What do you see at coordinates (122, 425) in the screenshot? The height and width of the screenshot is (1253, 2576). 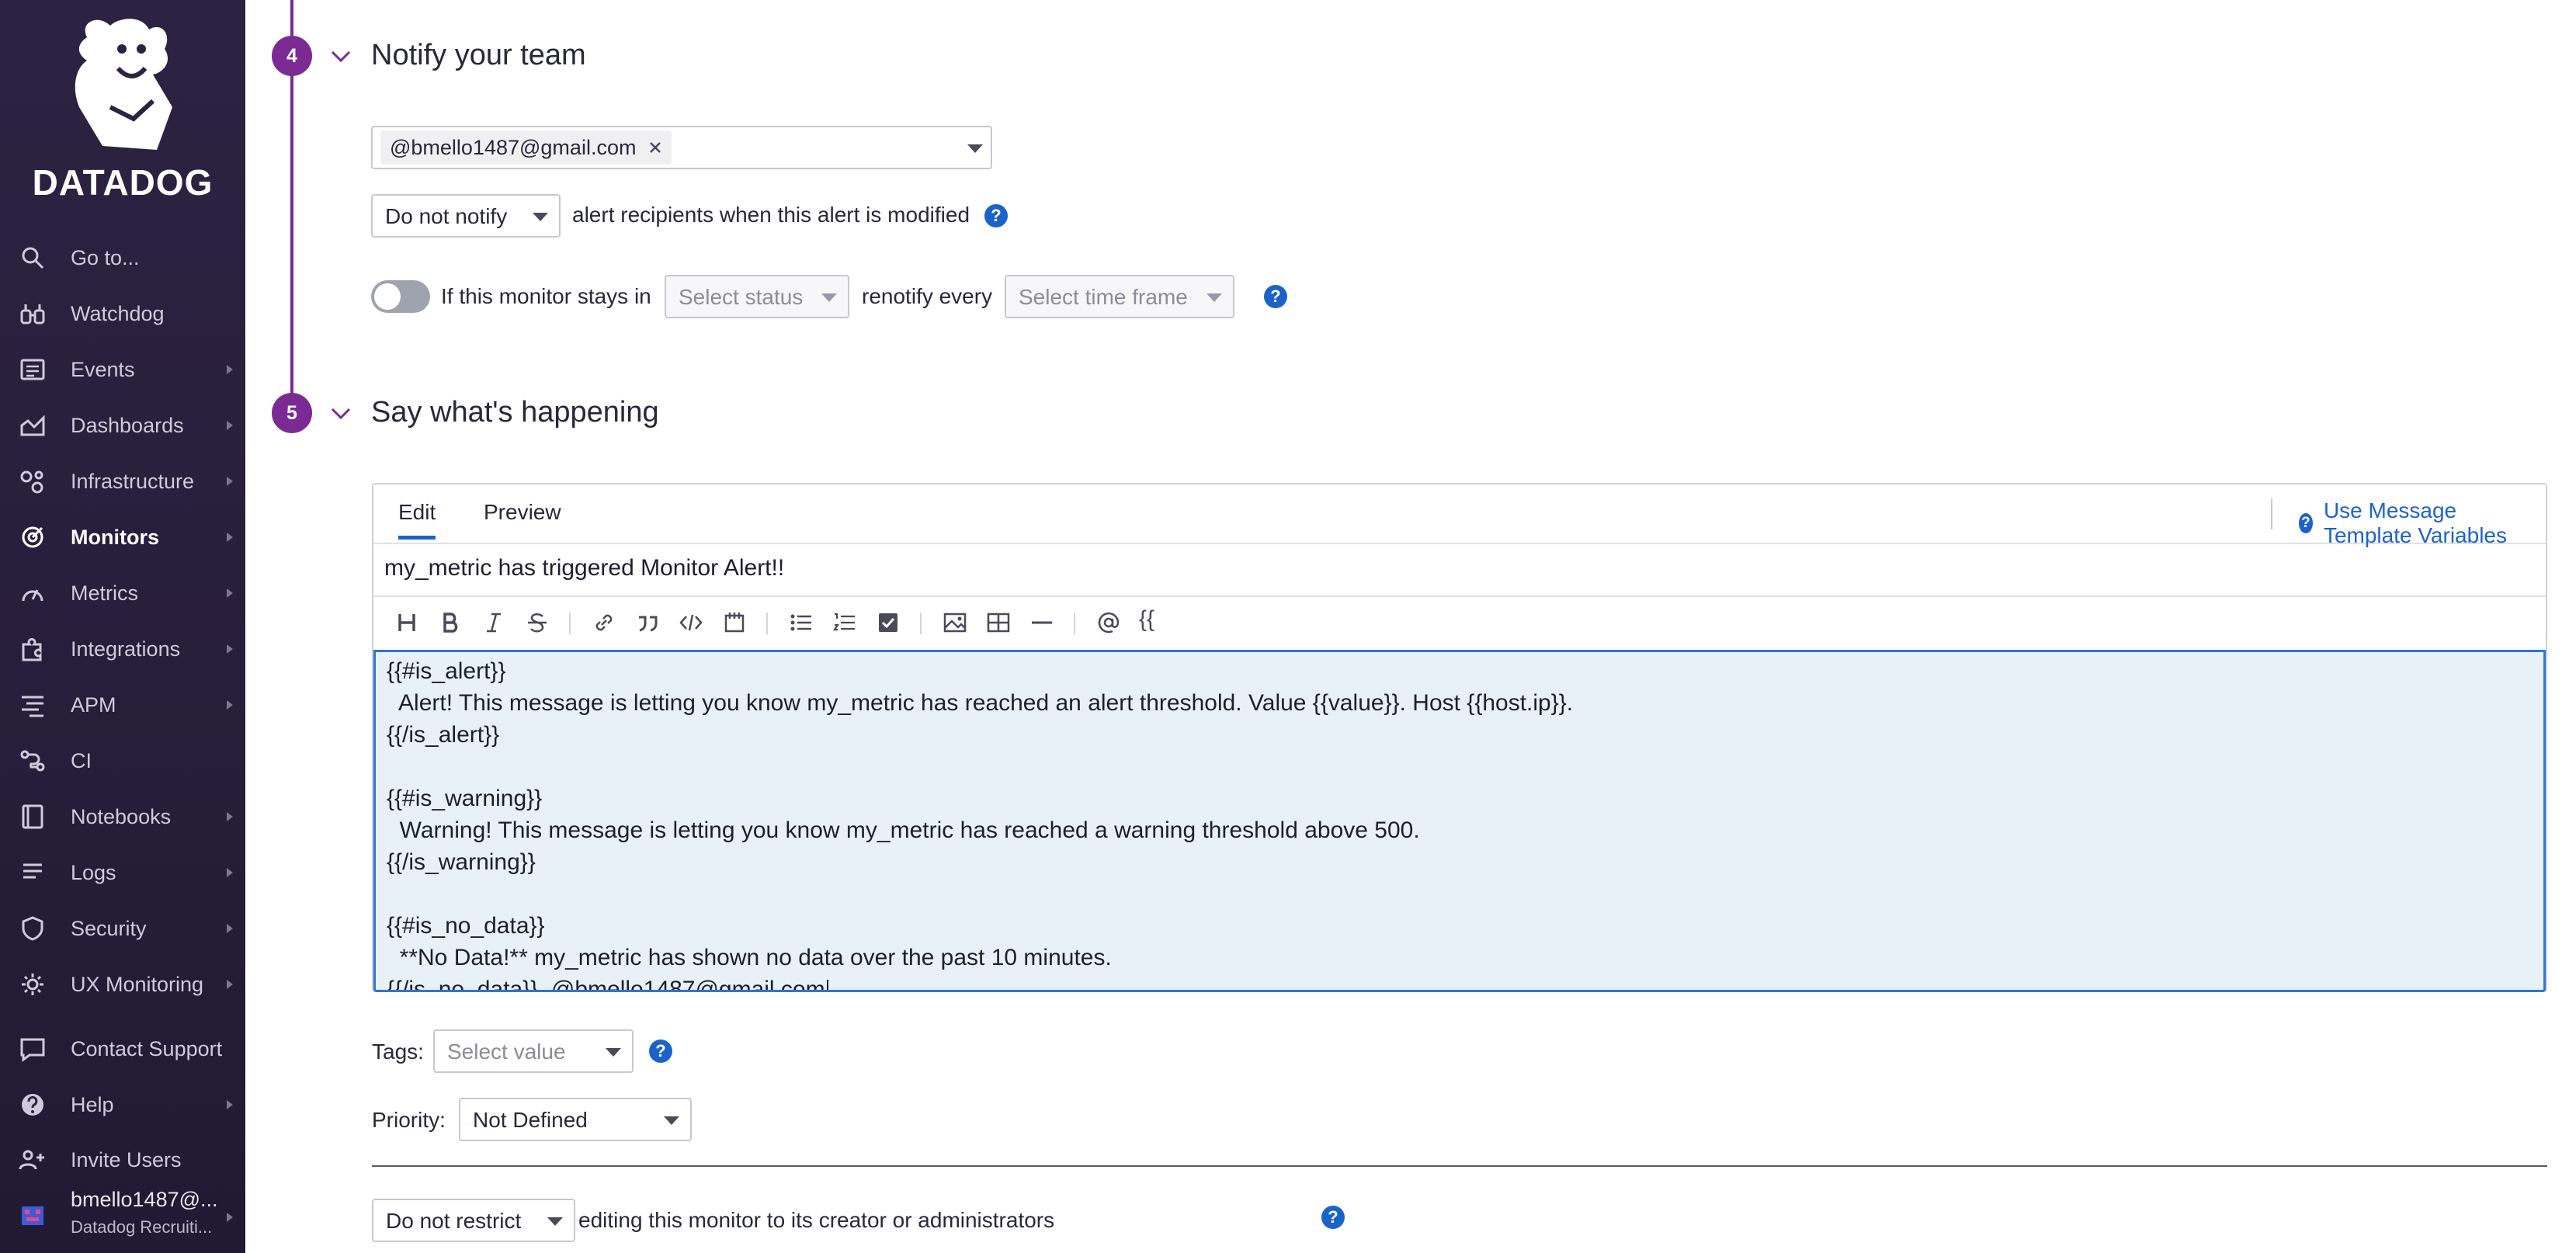 I see `sidebar-item-dashboards: Dashboards` at bounding box center [122, 425].